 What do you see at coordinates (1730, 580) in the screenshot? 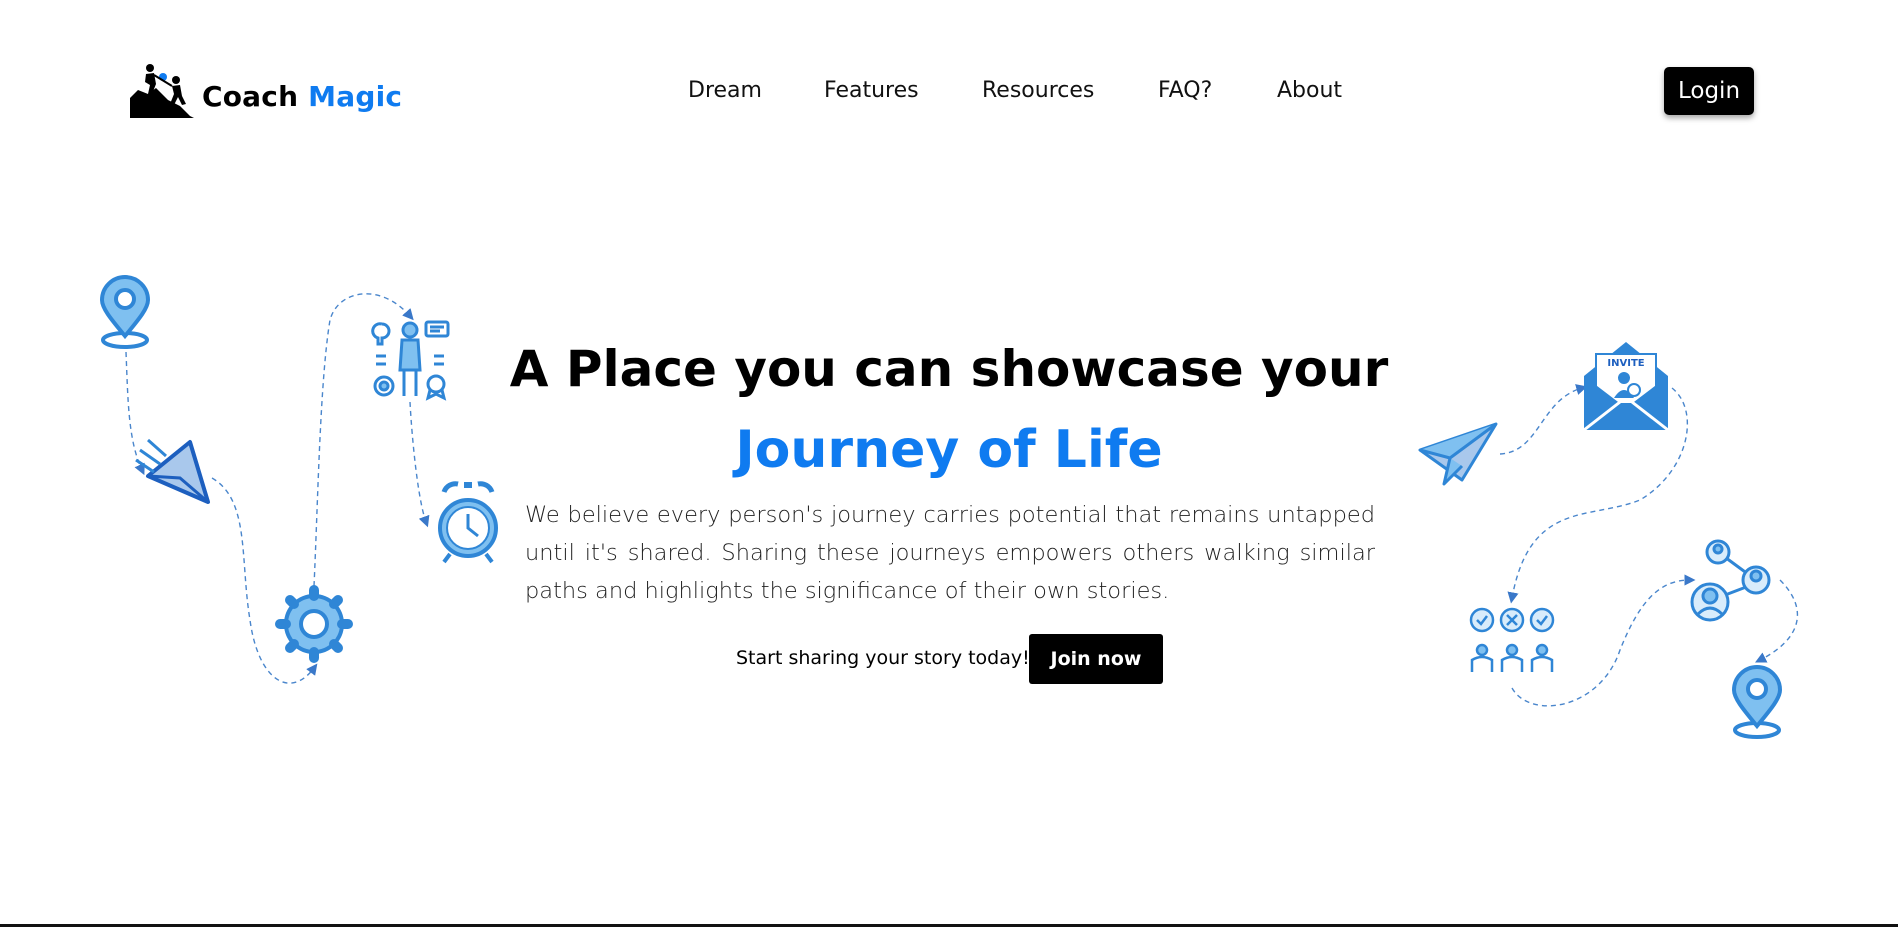
I see `network-users-icon` at bounding box center [1730, 580].